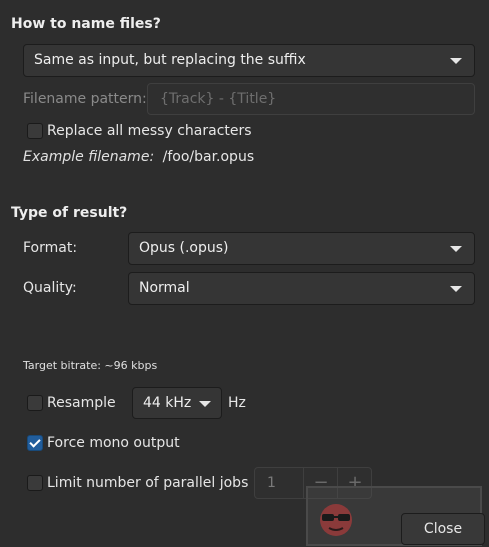 The width and height of the screenshot is (489, 547). Describe the element at coordinates (35, 443) in the screenshot. I see `force-mono-checkbox` at that location.